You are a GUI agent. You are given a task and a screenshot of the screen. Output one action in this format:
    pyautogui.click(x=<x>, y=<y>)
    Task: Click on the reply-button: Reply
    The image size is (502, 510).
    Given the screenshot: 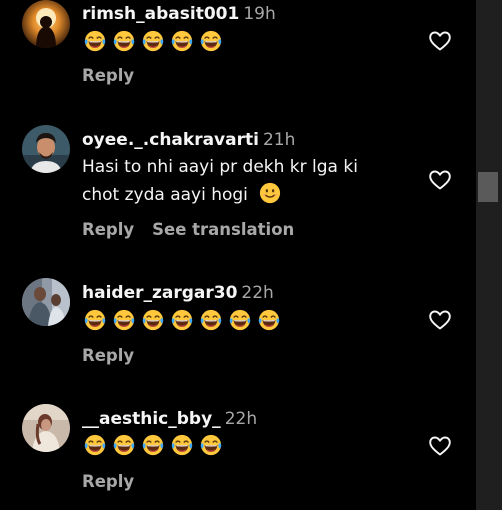 What is the action you would take?
    pyautogui.click(x=108, y=481)
    